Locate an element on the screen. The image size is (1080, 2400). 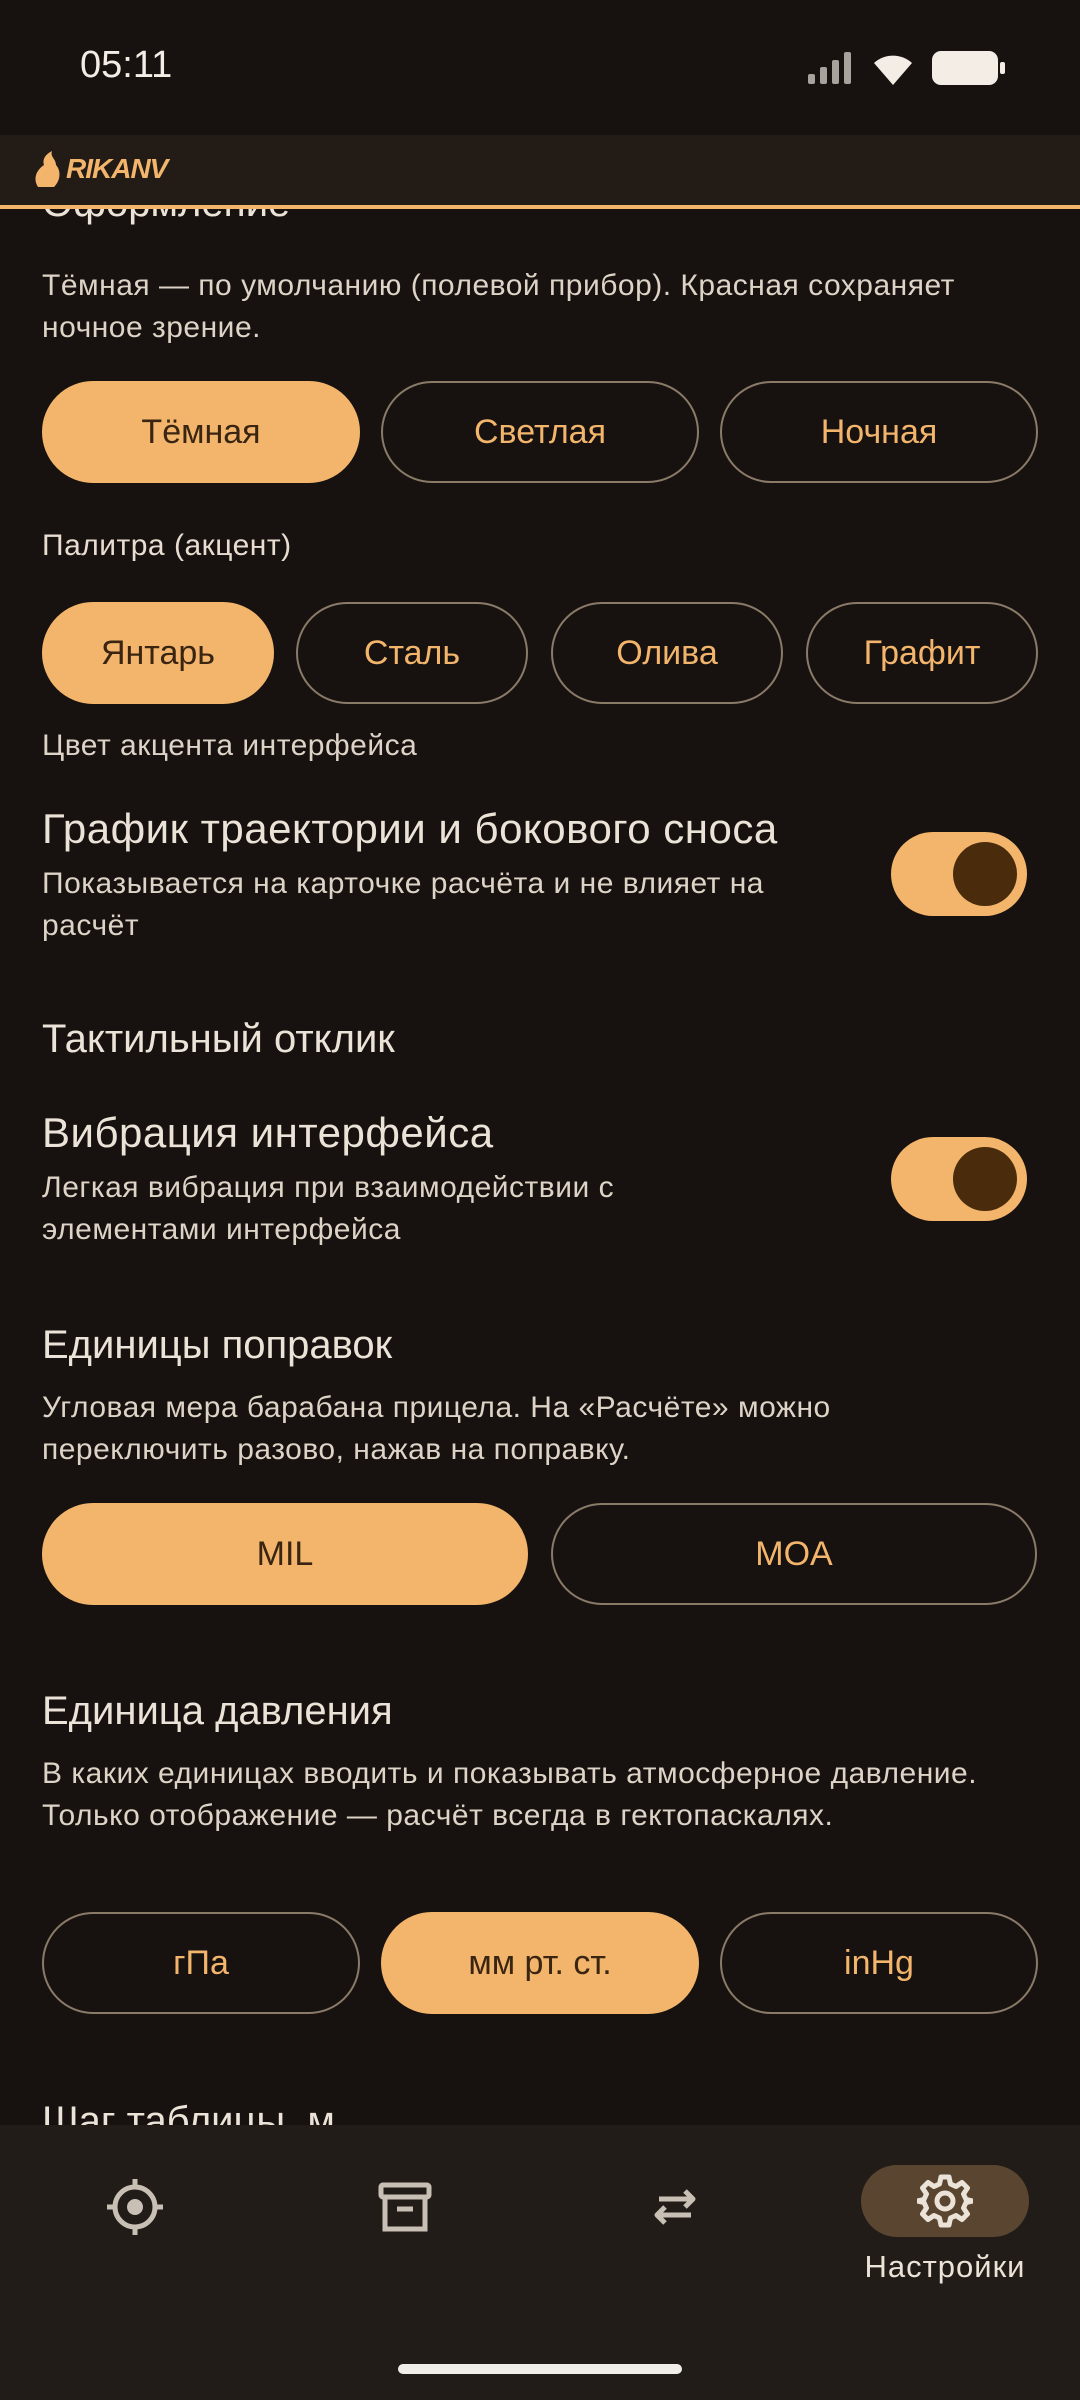
home-indicator is located at coordinates (540, 2369).